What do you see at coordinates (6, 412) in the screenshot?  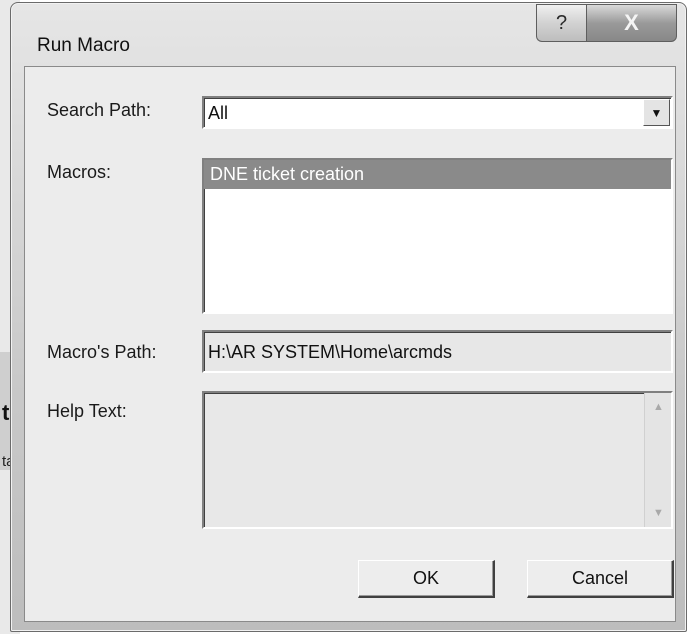 I see `background-text-fragment: t` at bounding box center [6, 412].